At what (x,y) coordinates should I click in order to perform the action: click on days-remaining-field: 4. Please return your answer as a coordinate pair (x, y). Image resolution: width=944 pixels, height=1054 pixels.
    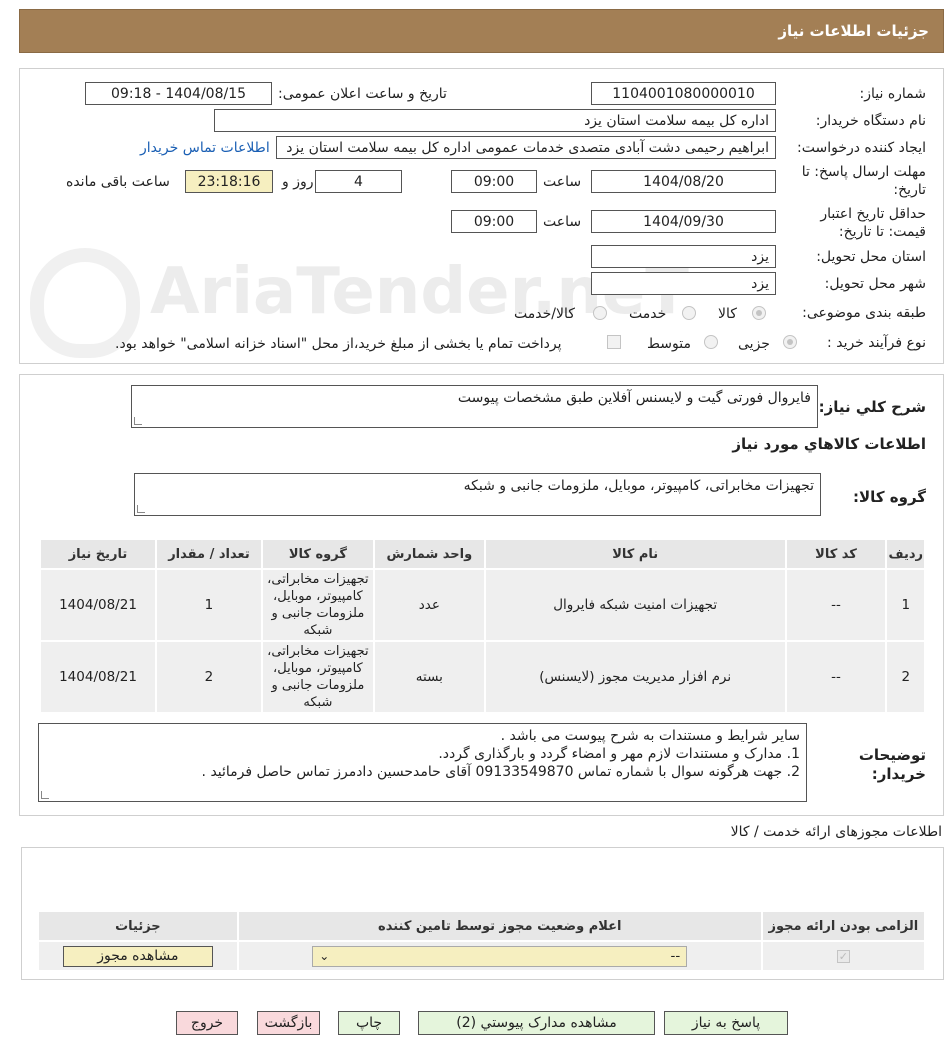
    Looking at the image, I should click on (358, 181).